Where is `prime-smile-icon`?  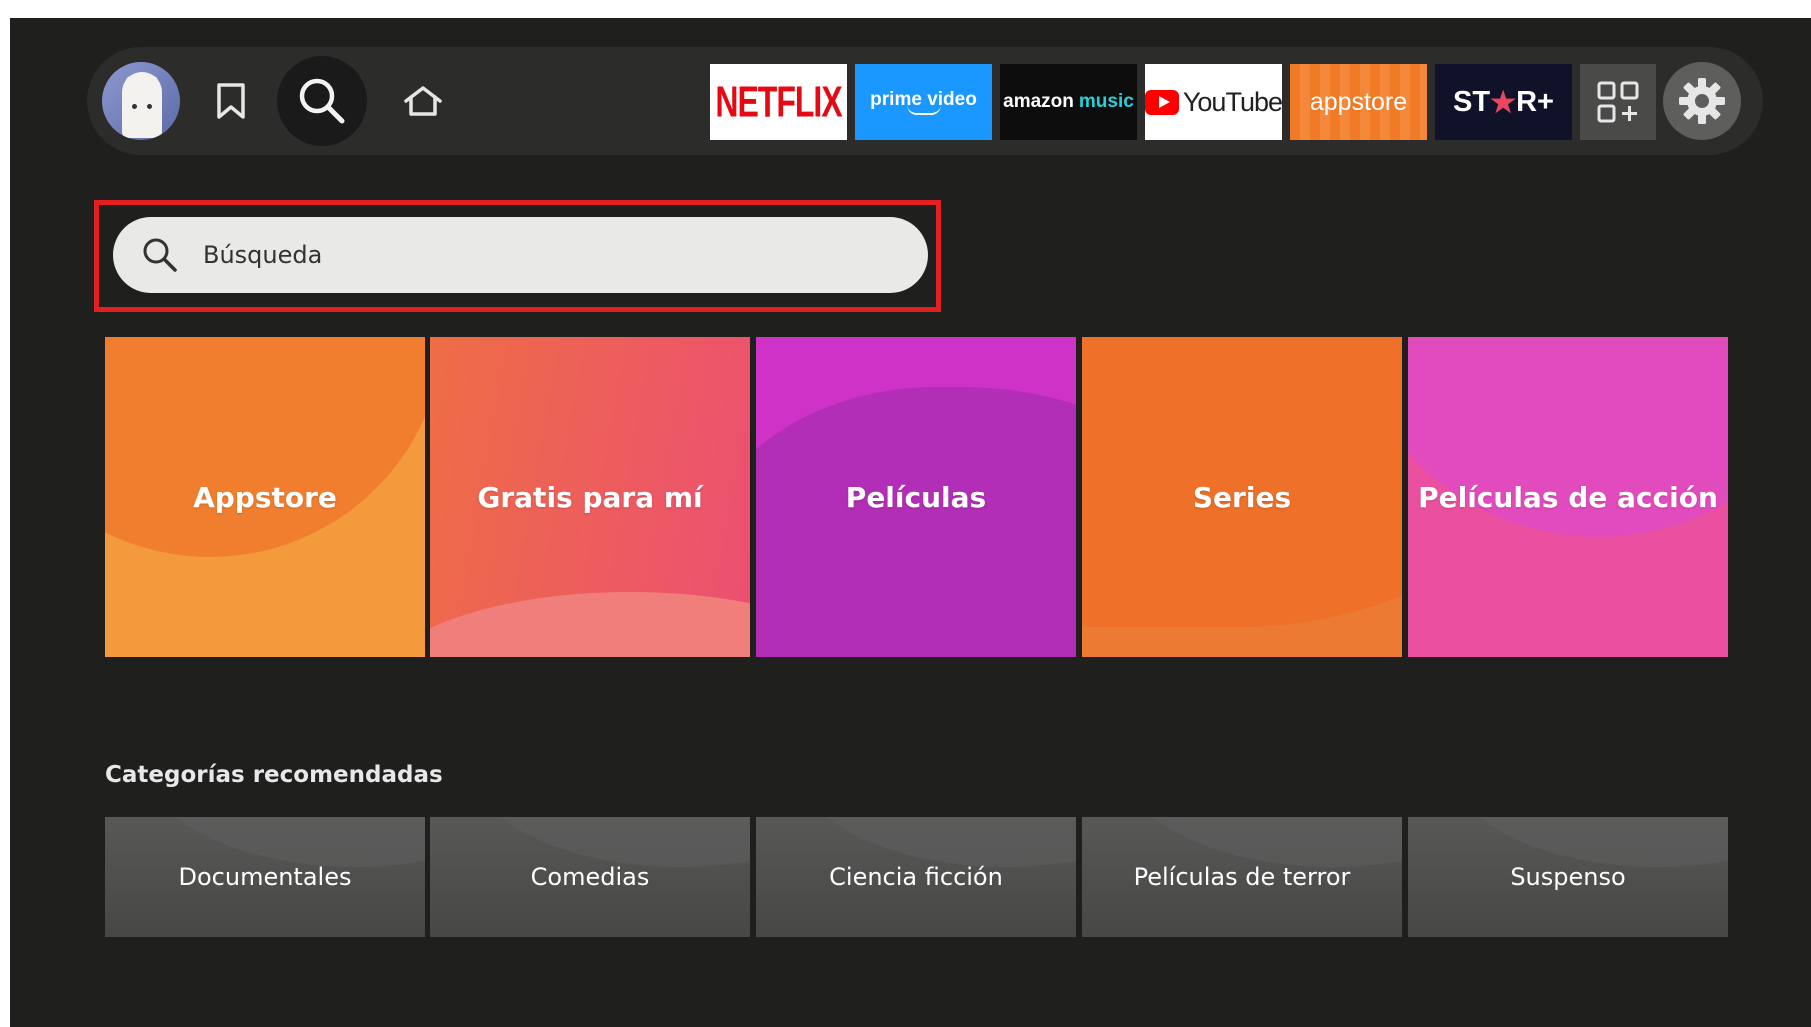
prime-smile-icon is located at coordinates (923, 110).